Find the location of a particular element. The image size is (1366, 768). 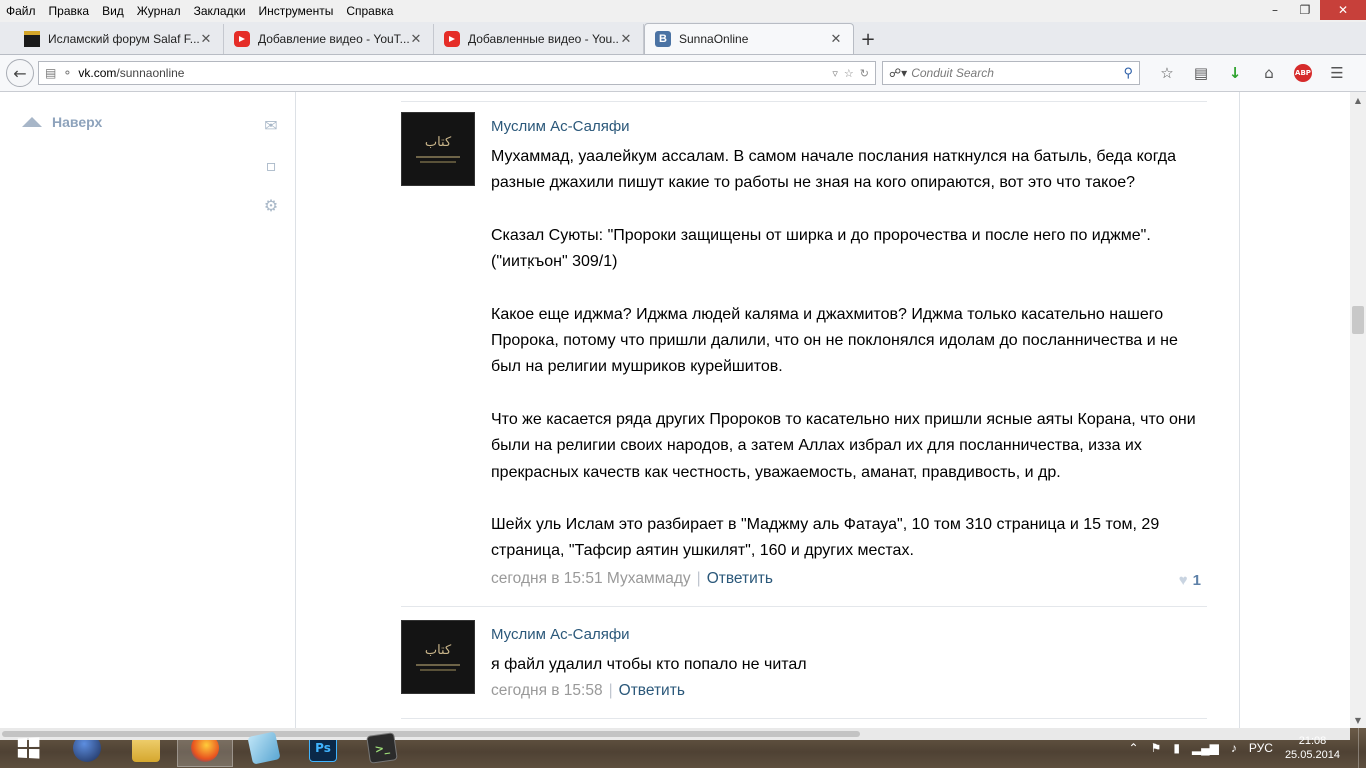

dropdown-arrow-icon: ▿ is located at coordinates (835, 73).